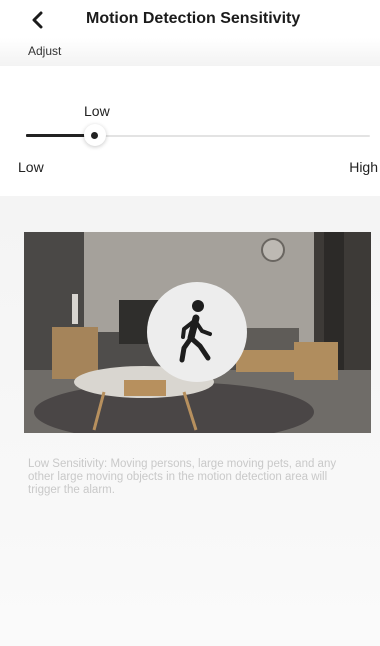 The width and height of the screenshot is (380, 646). I want to click on slider-thumb-dot, so click(95, 135).